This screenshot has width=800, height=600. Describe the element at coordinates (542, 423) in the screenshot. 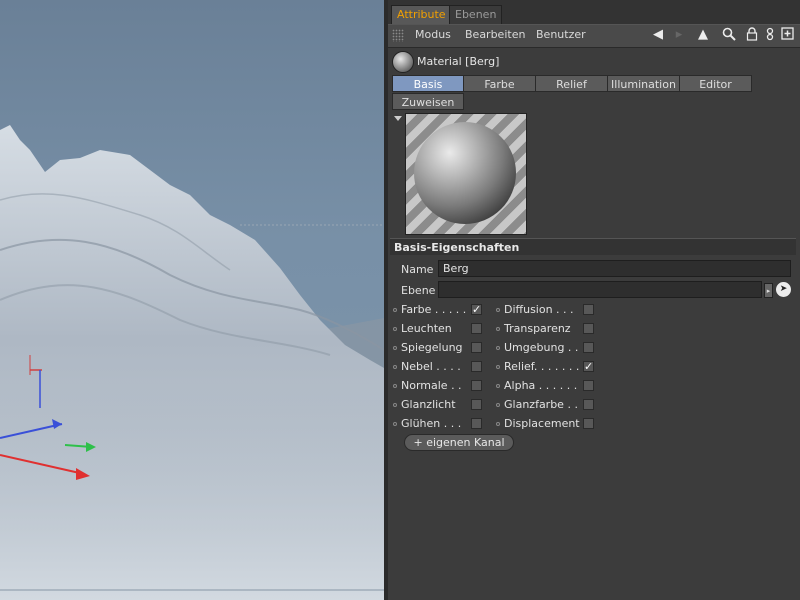

I see `channel-label: Displacement` at that location.